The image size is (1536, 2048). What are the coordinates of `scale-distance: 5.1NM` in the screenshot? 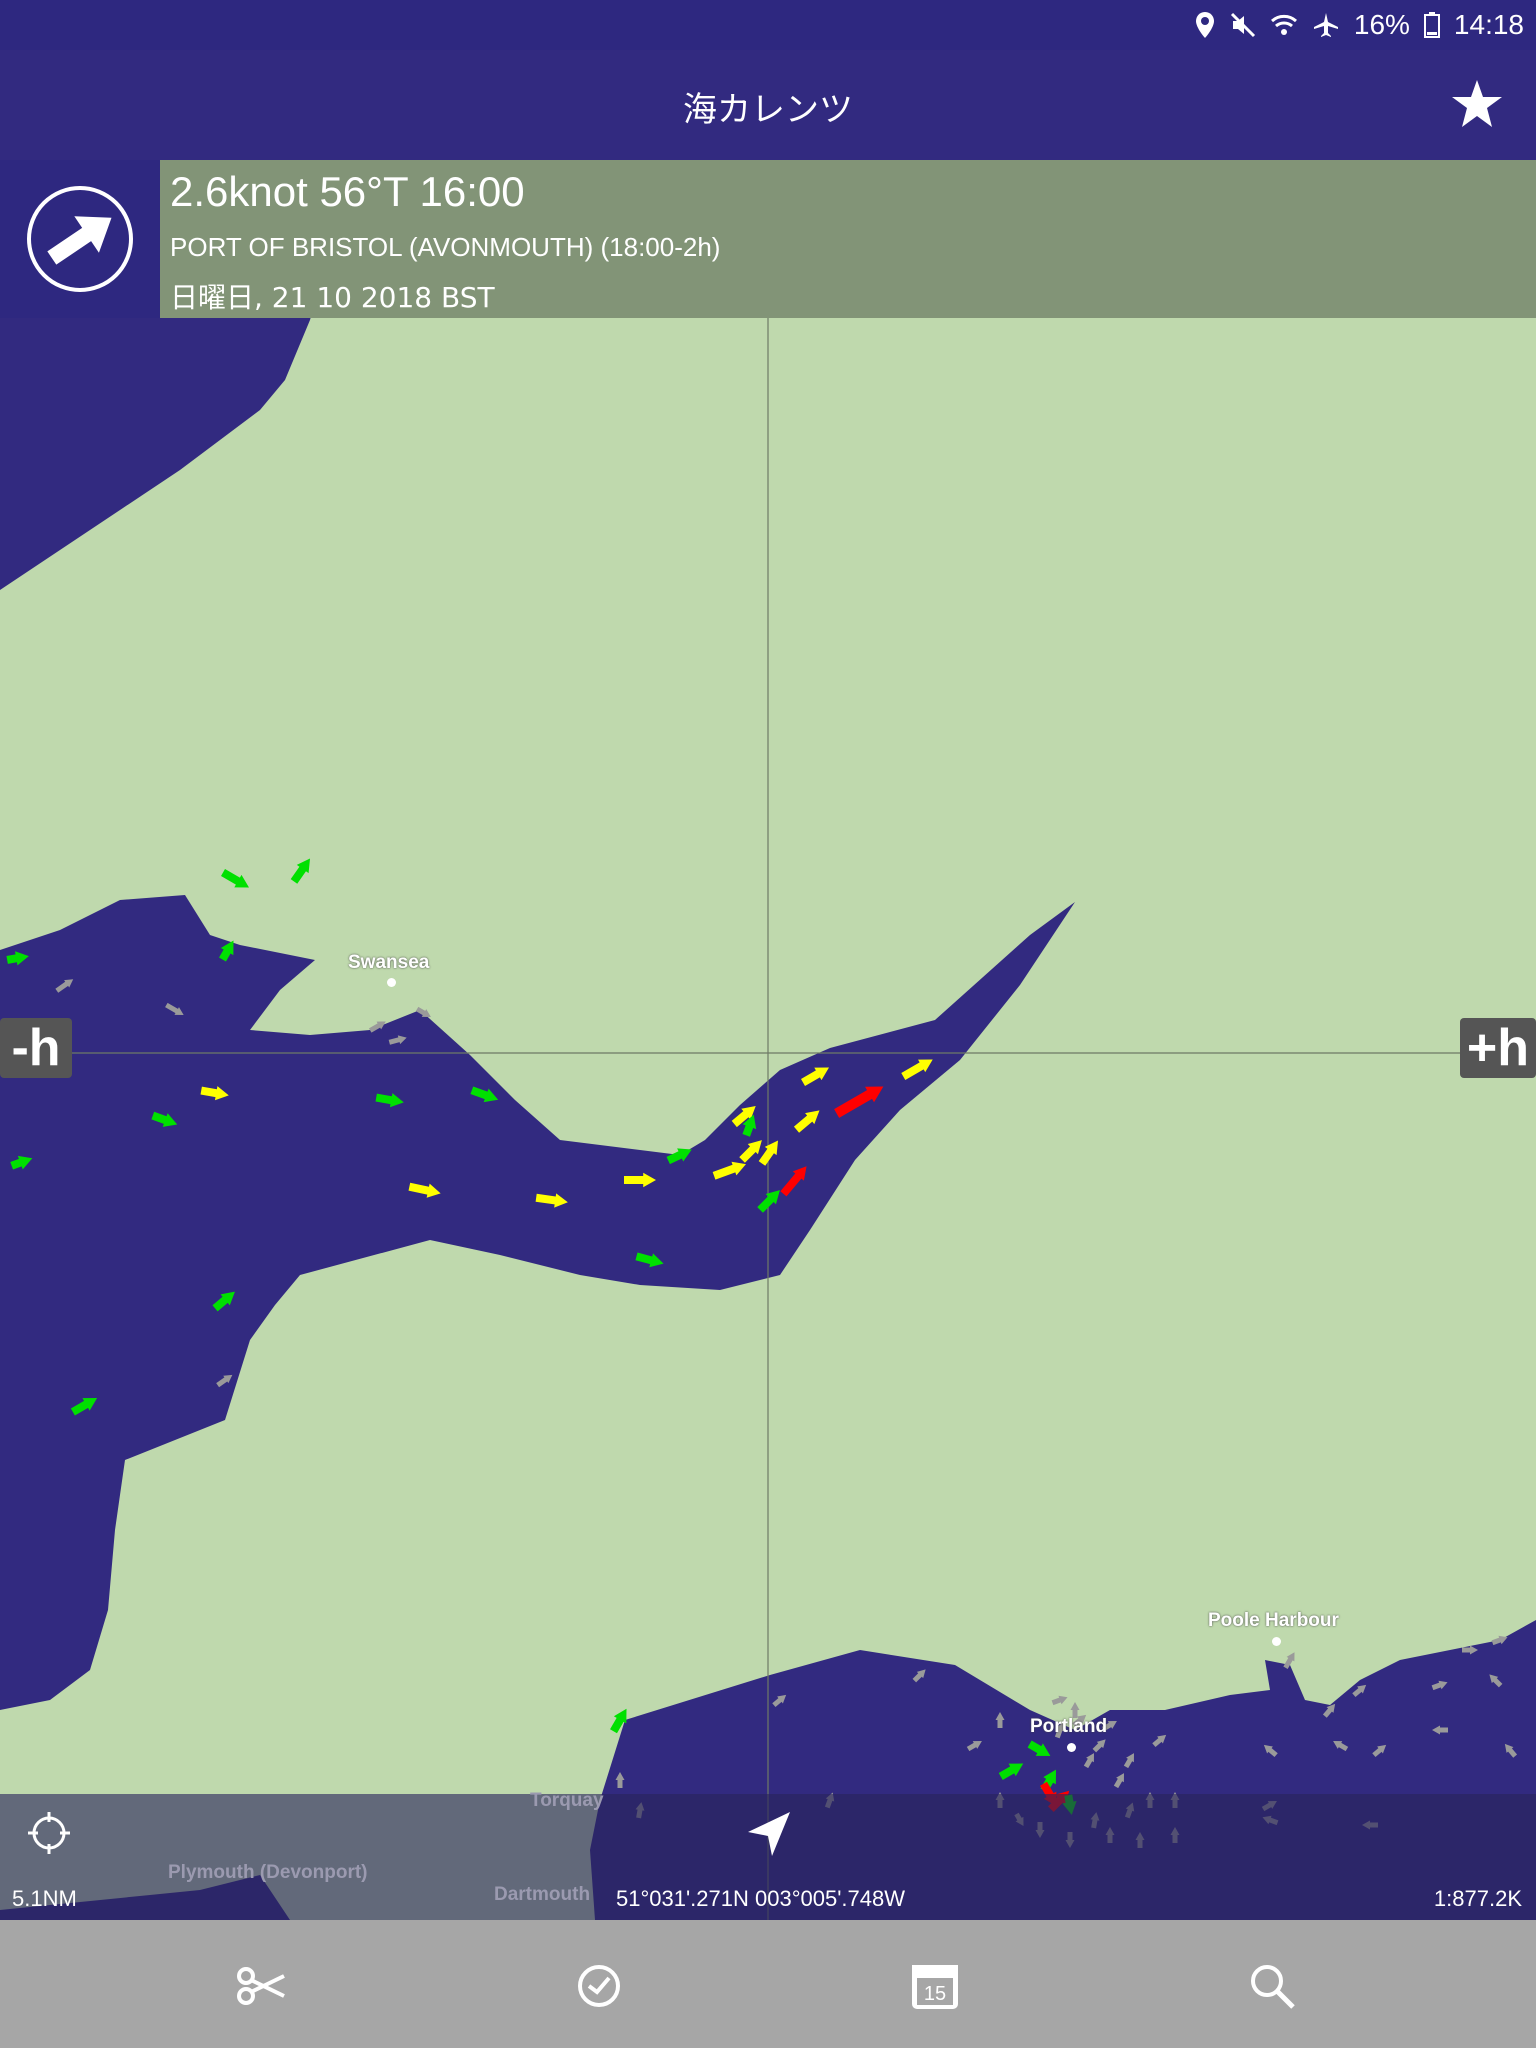 It's located at (44, 1898).